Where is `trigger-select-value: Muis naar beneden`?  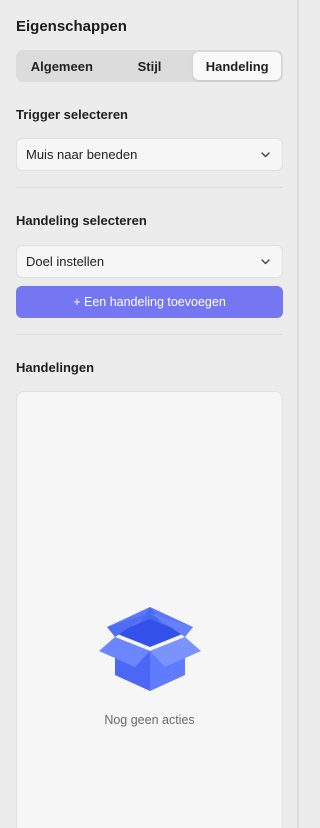
trigger-select-value: Muis naar beneden is located at coordinates (82, 154).